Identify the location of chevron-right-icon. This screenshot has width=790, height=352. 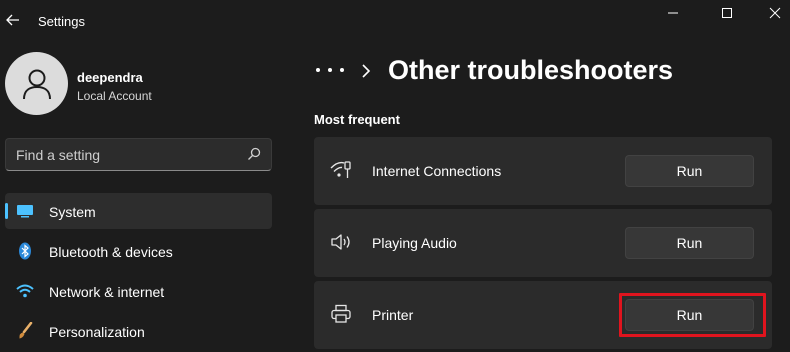
(366, 71).